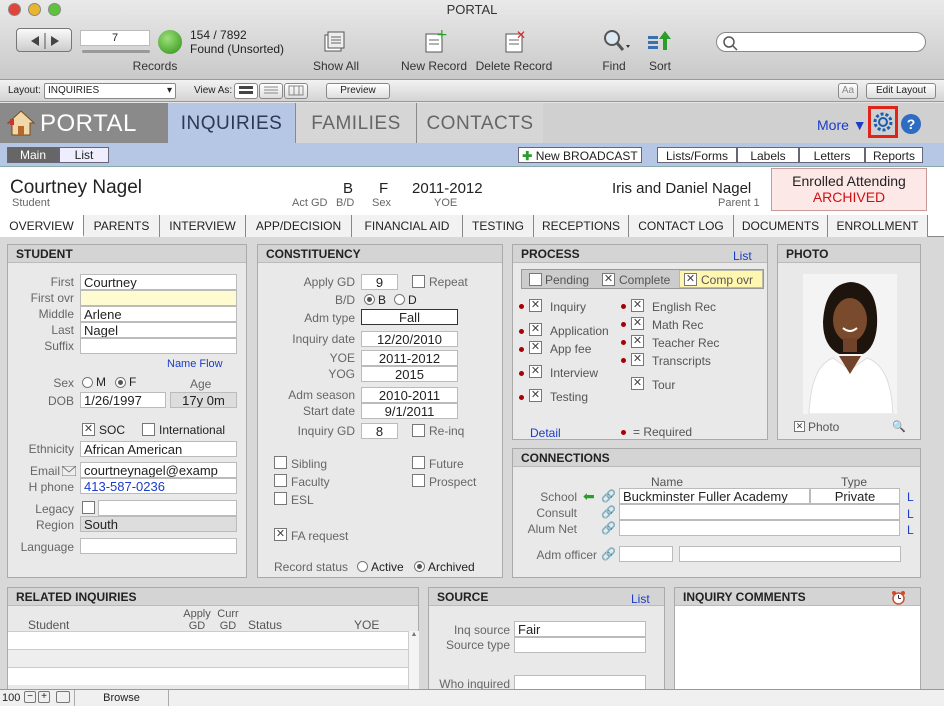 This screenshot has height=706, width=944. What do you see at coordinates (299, 226) in the screenshot?
I see `tab-app-decision: APP/DECISION` at bounding box center [299, 226].